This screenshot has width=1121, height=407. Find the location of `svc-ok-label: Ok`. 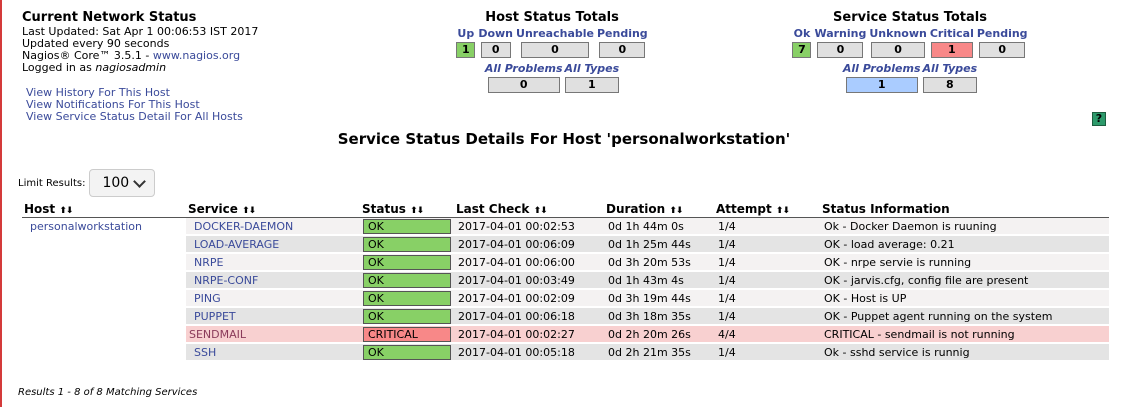

svc-ok-label: Ok is located at coordinates (802, 34).